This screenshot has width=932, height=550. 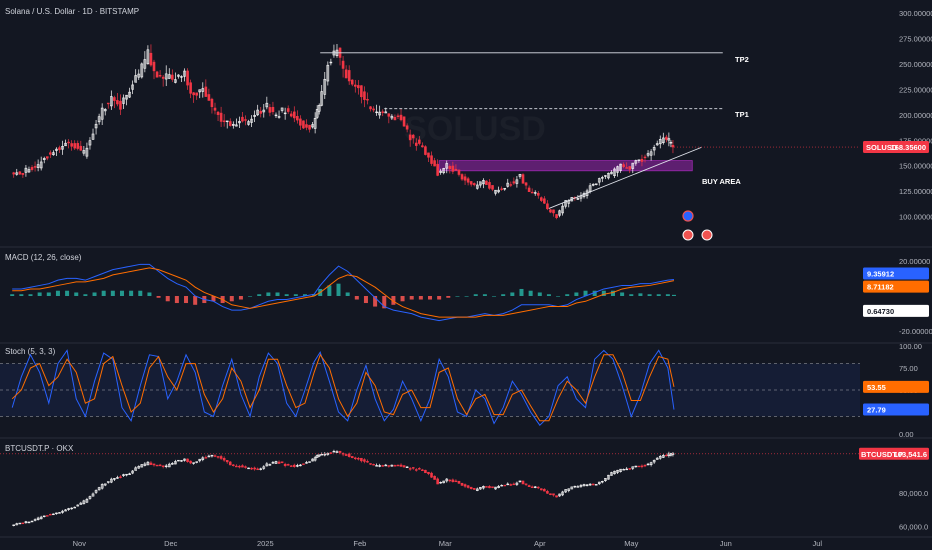 What do you see at coordinates (726, 543) in the screenshot?
I see `x-tick-label-jun: Jun` at bounding box center [726, 543].